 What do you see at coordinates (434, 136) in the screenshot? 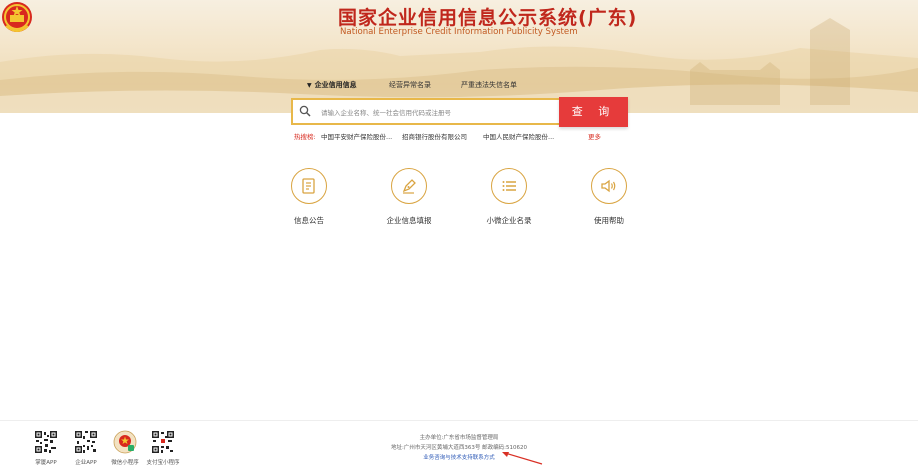
I see `hot-search-item: 招商银行股份有限公司` at bounding box center [434, 136].